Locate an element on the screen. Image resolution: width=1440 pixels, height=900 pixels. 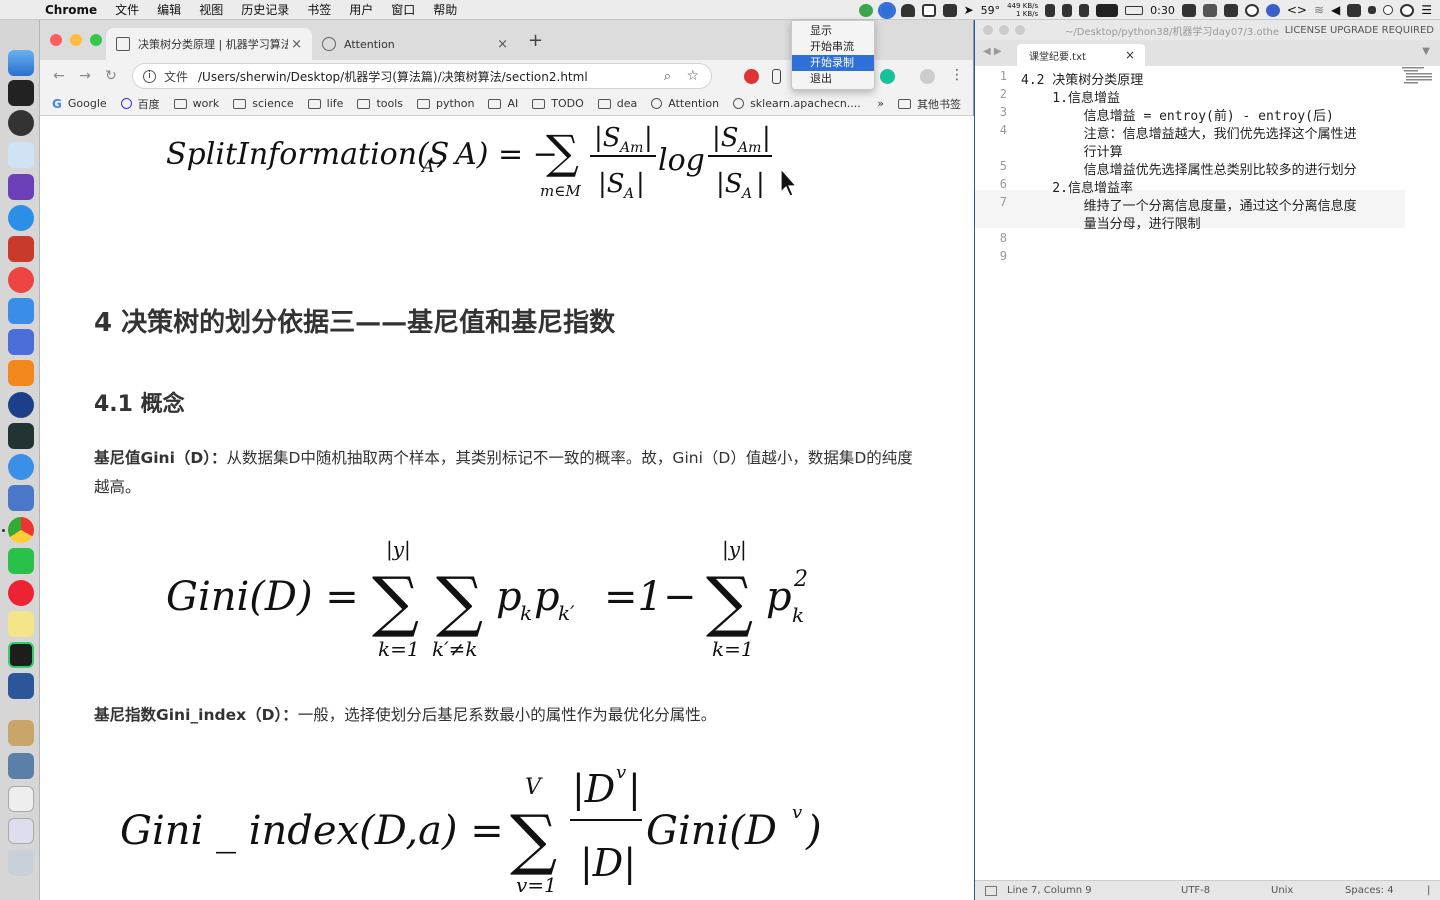
scripts-icon is located at coordinates (1354, 10).